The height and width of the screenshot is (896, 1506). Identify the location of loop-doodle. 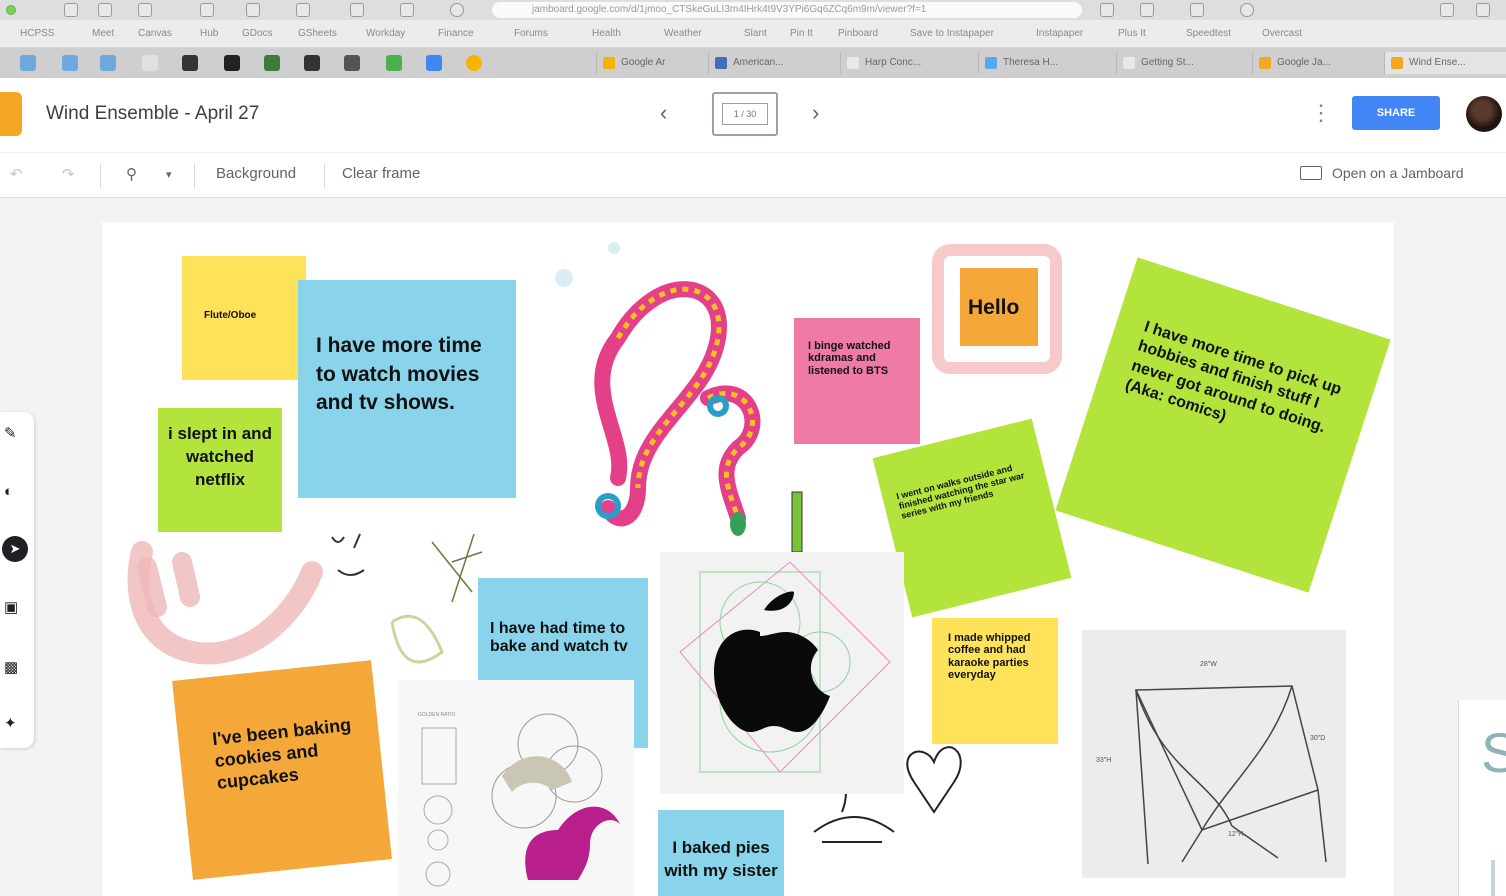
(417, 639).